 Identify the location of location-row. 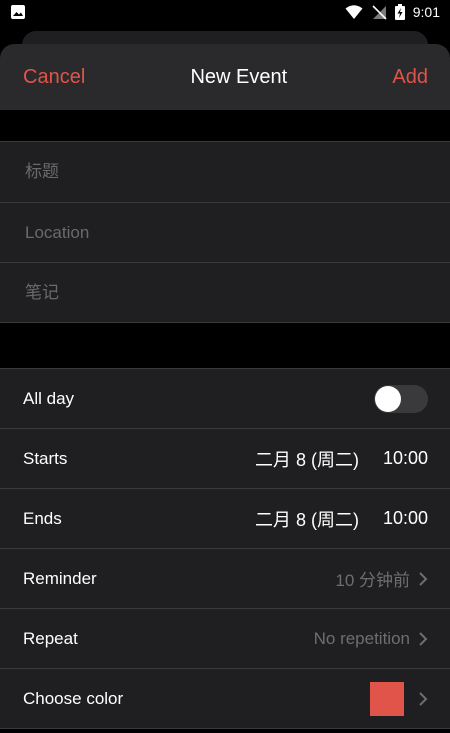
(225, 232).